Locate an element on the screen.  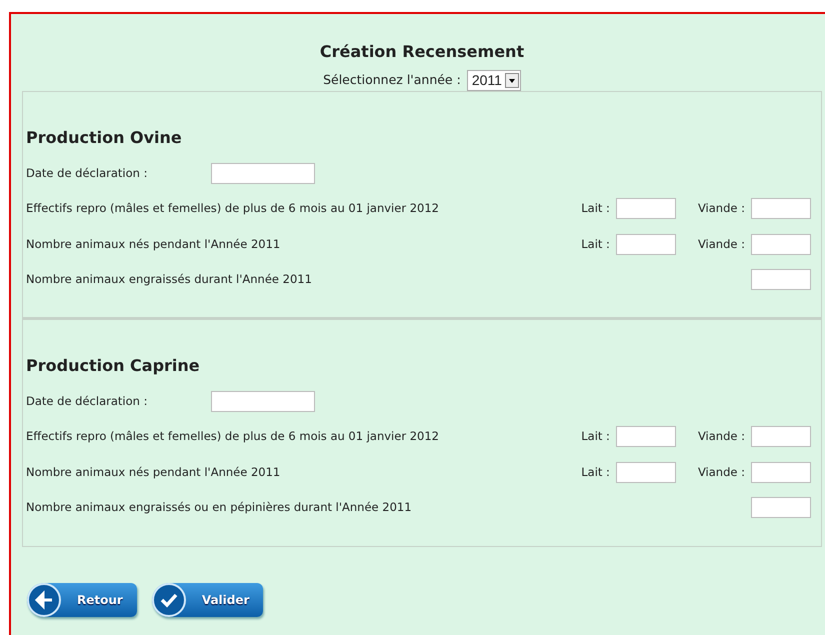
section-heading: Production Caprine is located at coordinates (113, 366).